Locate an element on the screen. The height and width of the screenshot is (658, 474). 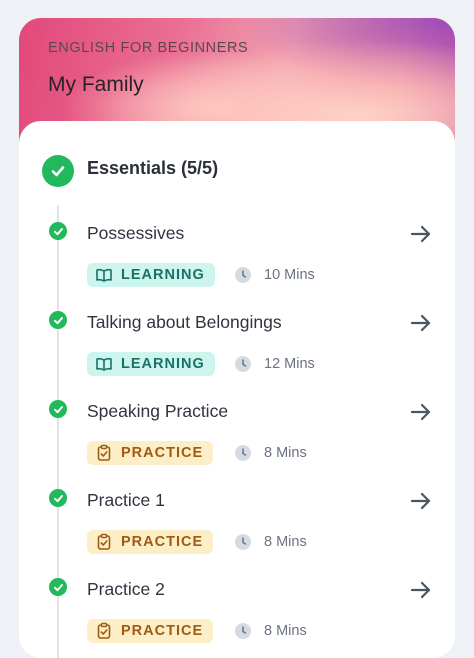
lesson-title: Speaking Practice is located at coordinates (158, 411).